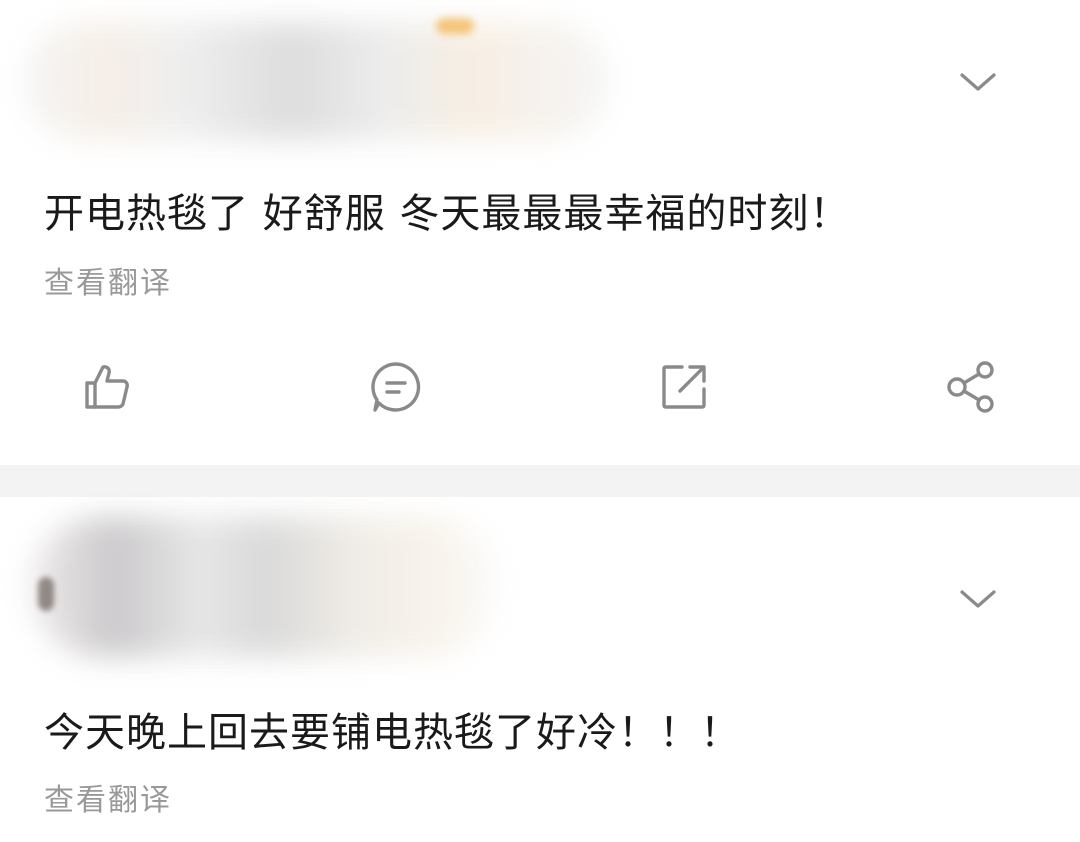 The height and width of the screenshot is (842, 1080). I want to click on share-button, so click(972, 387).